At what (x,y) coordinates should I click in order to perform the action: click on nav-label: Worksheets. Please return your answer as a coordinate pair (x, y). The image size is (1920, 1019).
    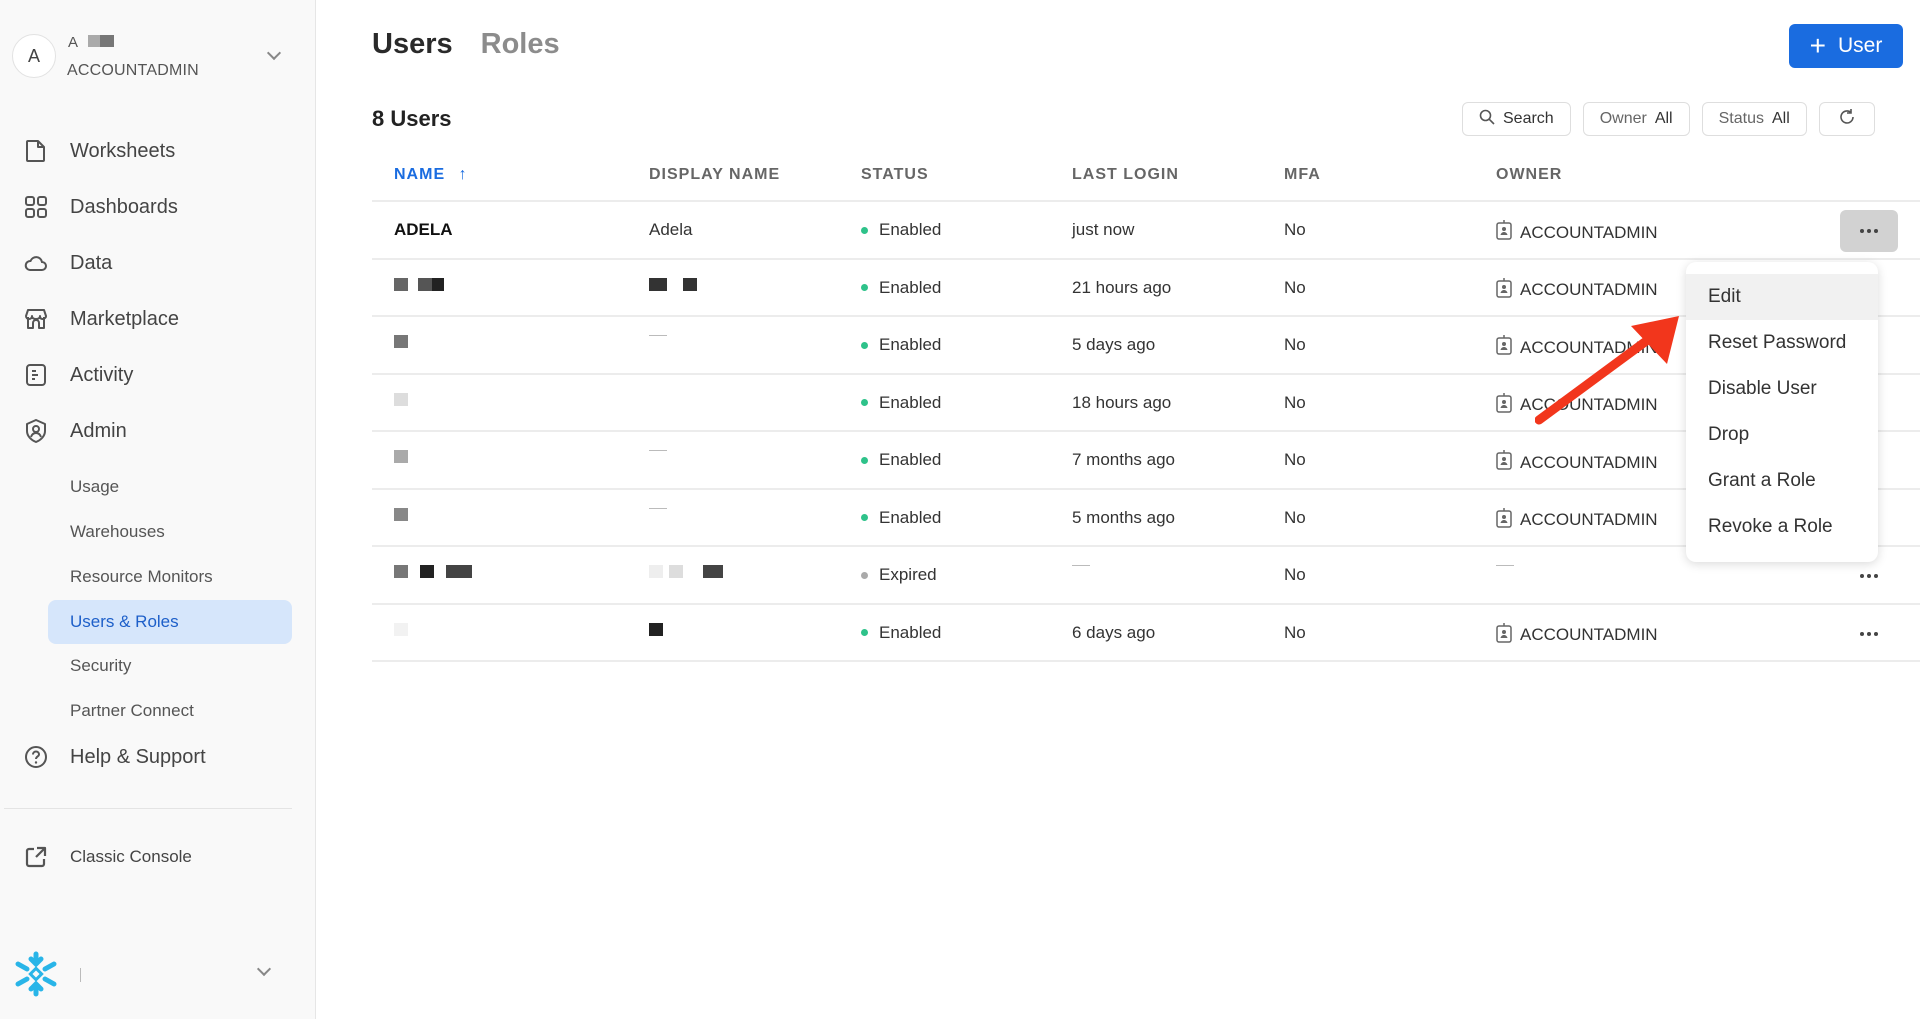
    Looking at the image, I should click on (123, 150).